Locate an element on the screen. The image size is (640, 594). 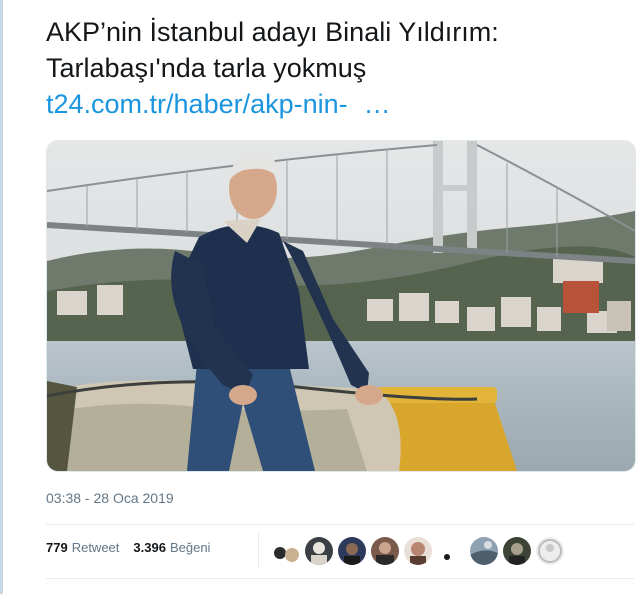
stats-separator is located at coordinates (258, 550).